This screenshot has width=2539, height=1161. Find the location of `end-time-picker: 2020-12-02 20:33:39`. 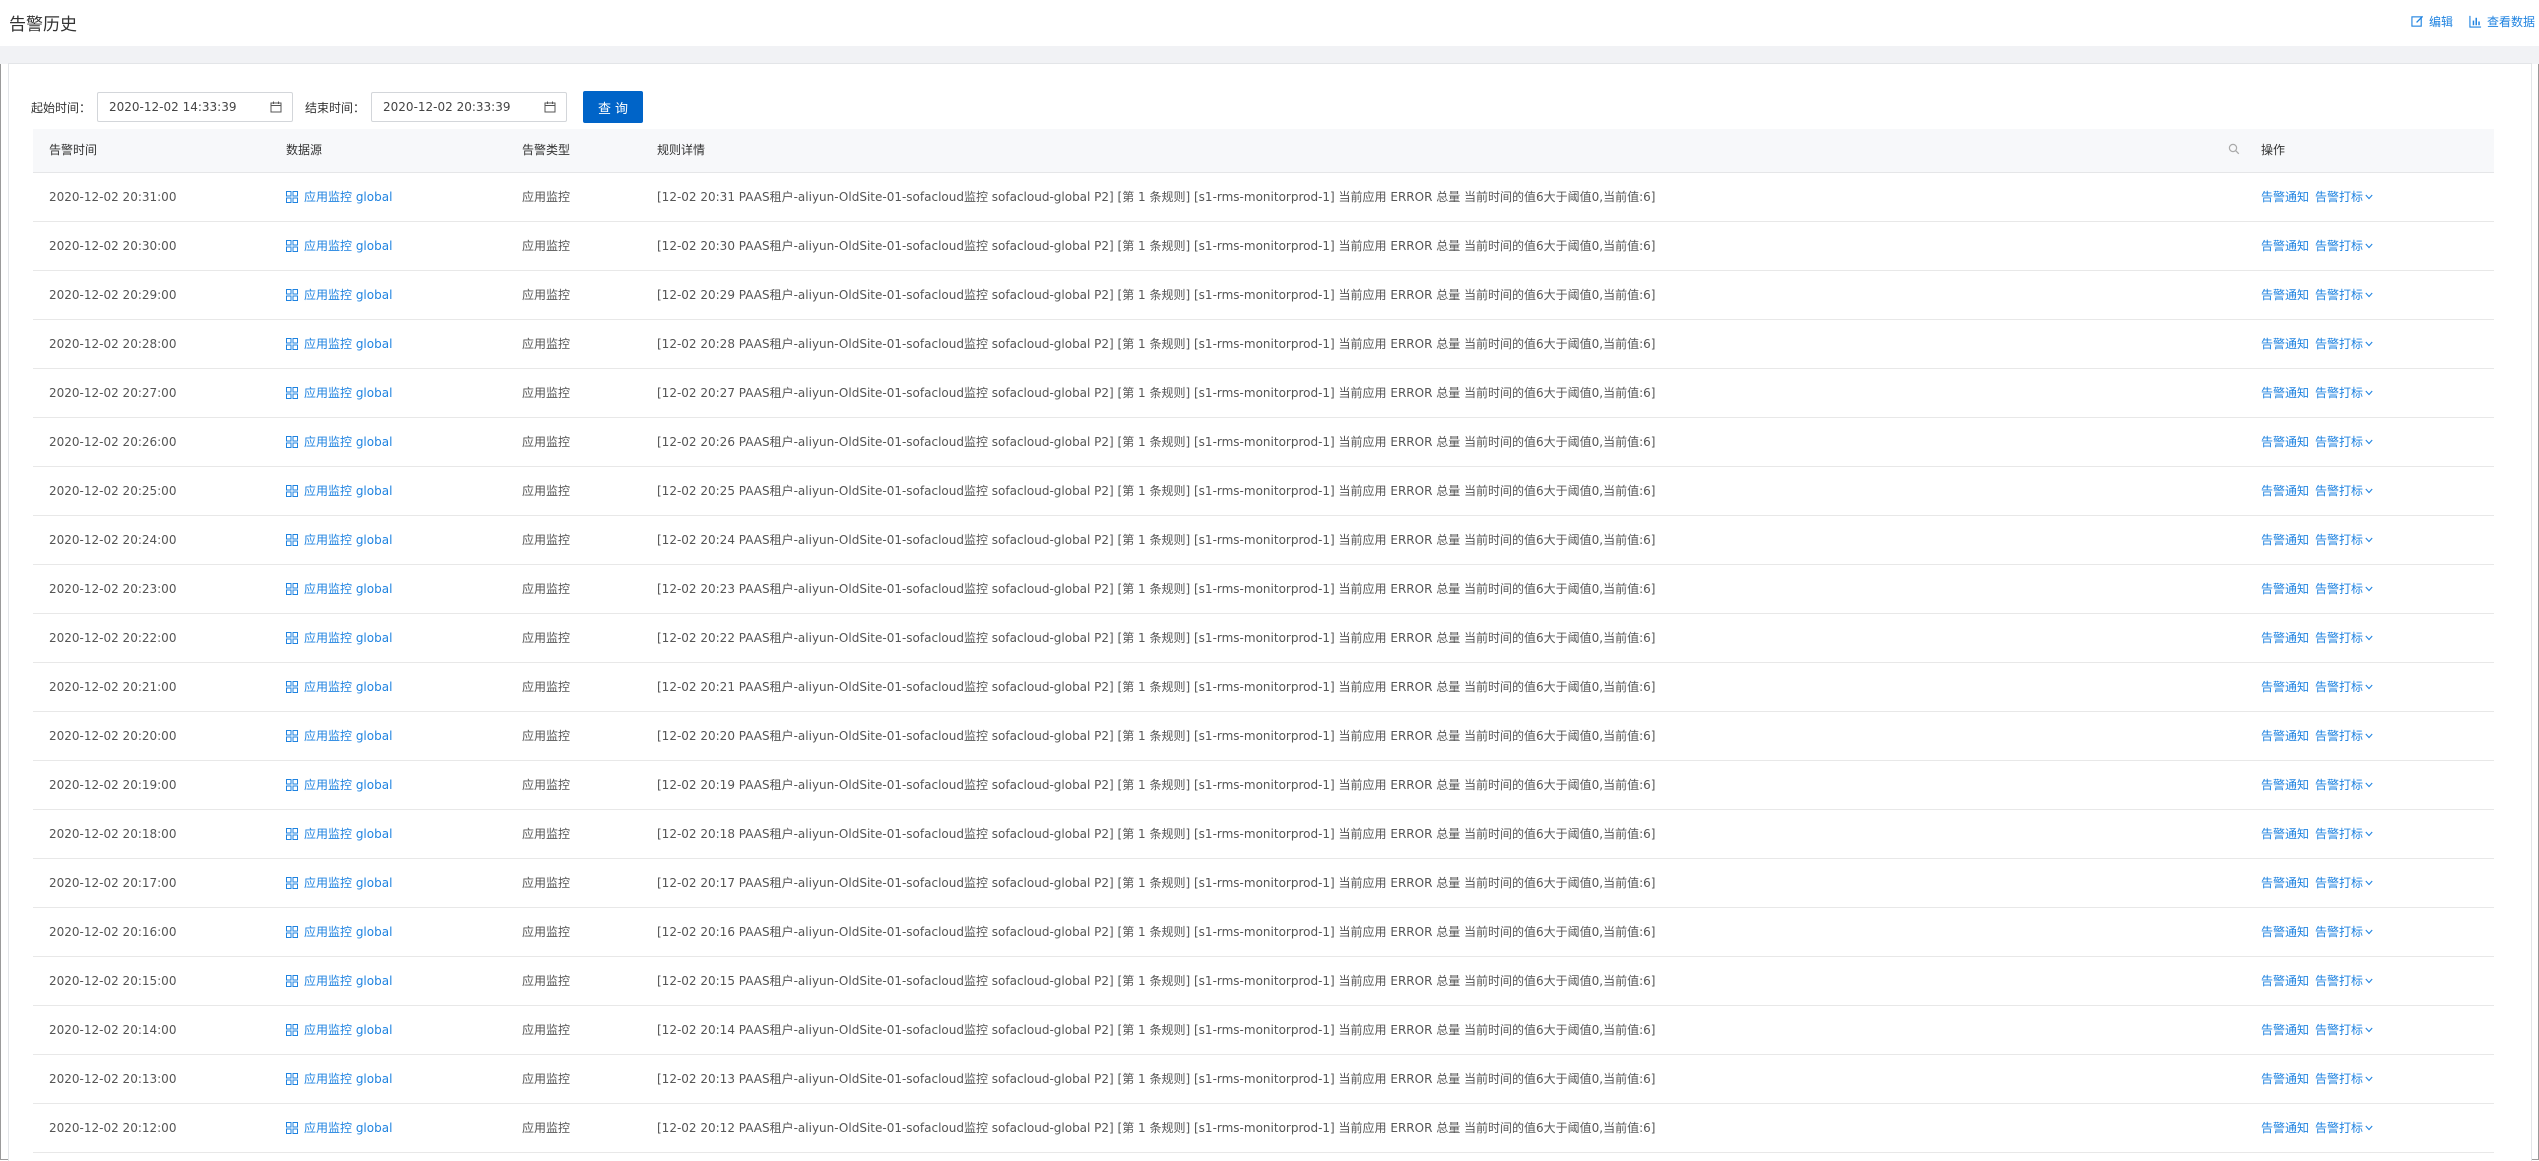

end-time-picker: 2020-12-02 20:33:39 is located at coordinates (469, 107).